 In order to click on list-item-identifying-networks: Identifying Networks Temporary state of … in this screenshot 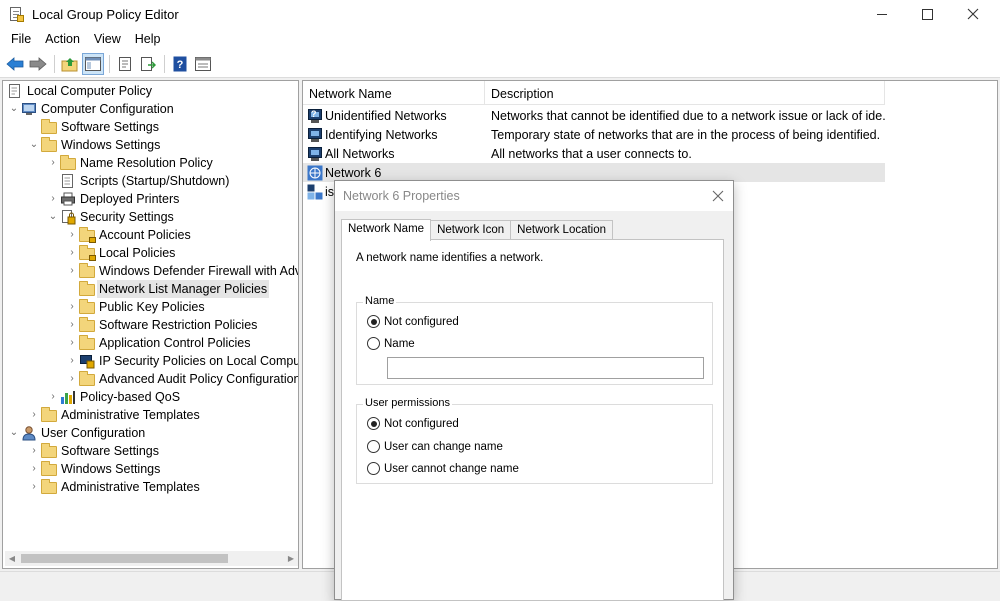, I will do `click(594, 134)`.